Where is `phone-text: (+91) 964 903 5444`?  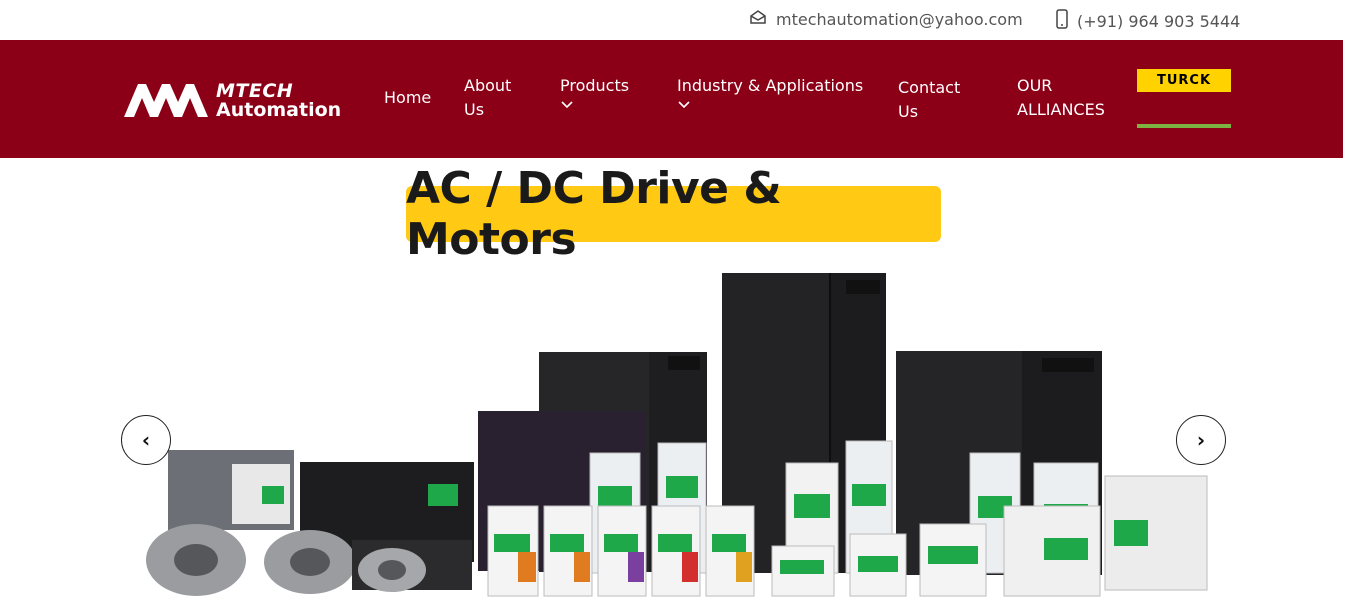
phone-text: (+91) 964 903 5444 is located at coordinates (1158, 21).